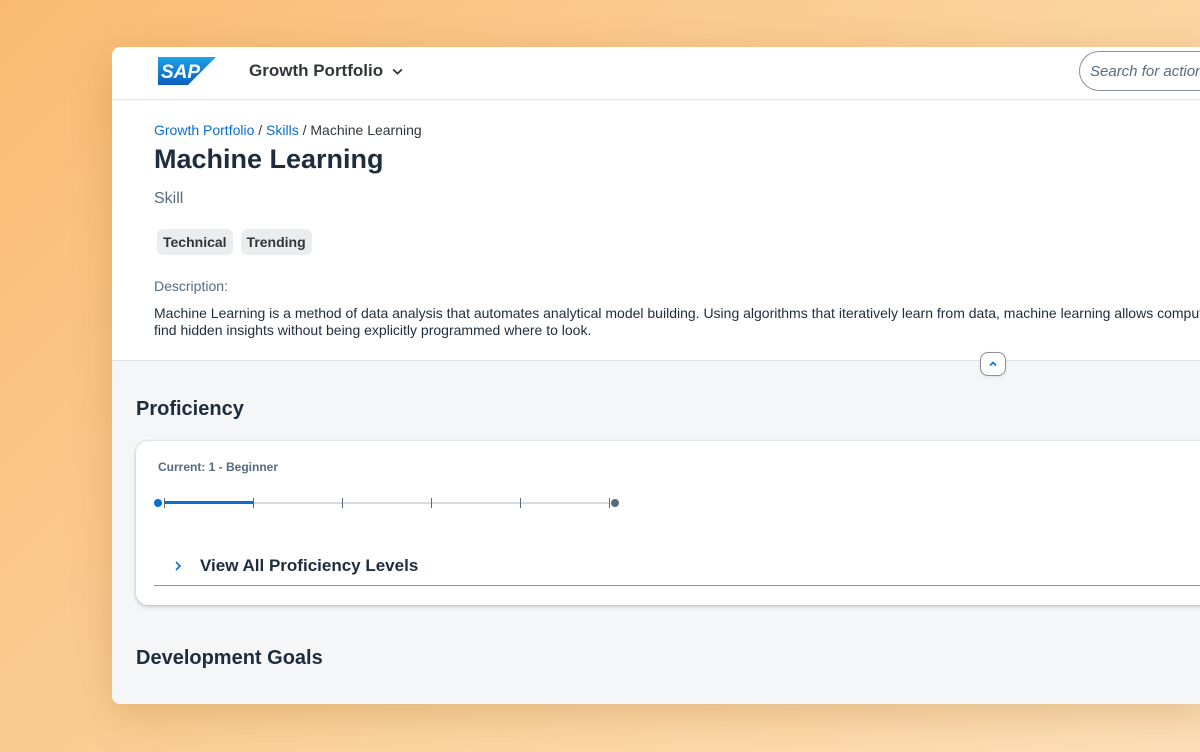  What do you see at coordinates (276, 242) in the screenshot?
I see `tag-trending: Trending` at bounding box center [276, 242].